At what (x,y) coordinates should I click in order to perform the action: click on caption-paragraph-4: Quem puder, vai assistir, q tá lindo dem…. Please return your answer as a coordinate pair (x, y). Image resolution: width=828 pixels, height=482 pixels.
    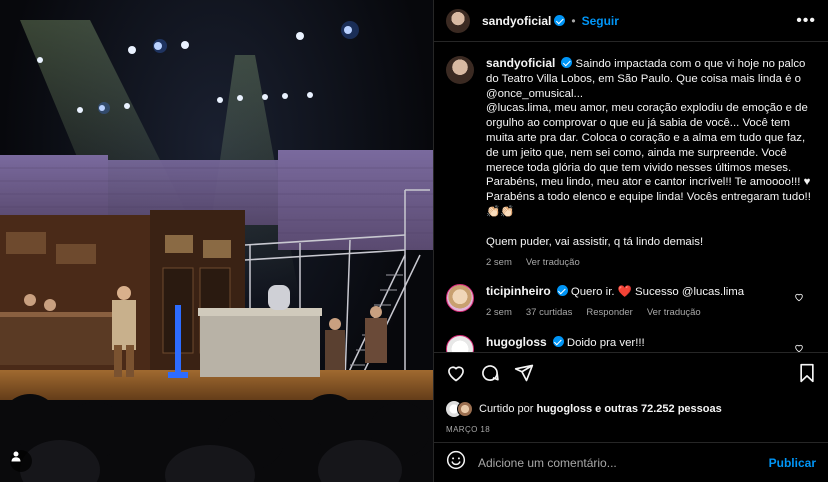
    Looking at the image, I should click on (595, 241).